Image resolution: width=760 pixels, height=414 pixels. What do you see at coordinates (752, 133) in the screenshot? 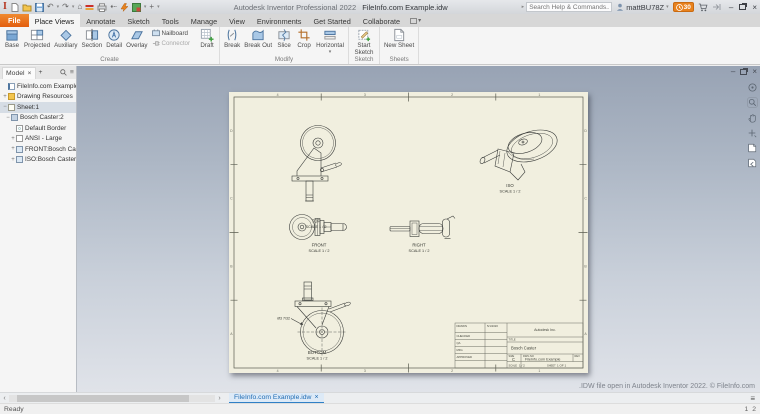
I see `zoom-plus-icon` at bounding box center [752, 133].